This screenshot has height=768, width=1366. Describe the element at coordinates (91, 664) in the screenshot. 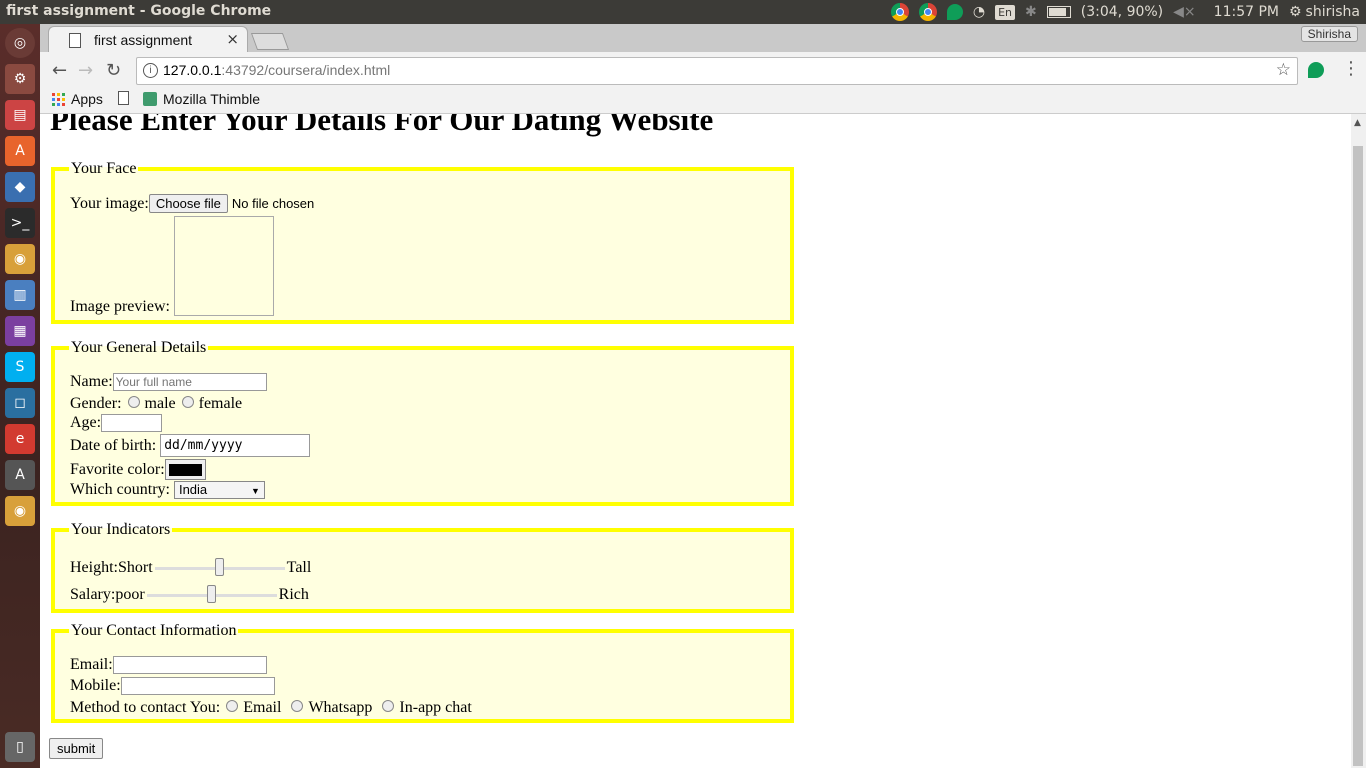

I see `email-label: Email:` at that location.